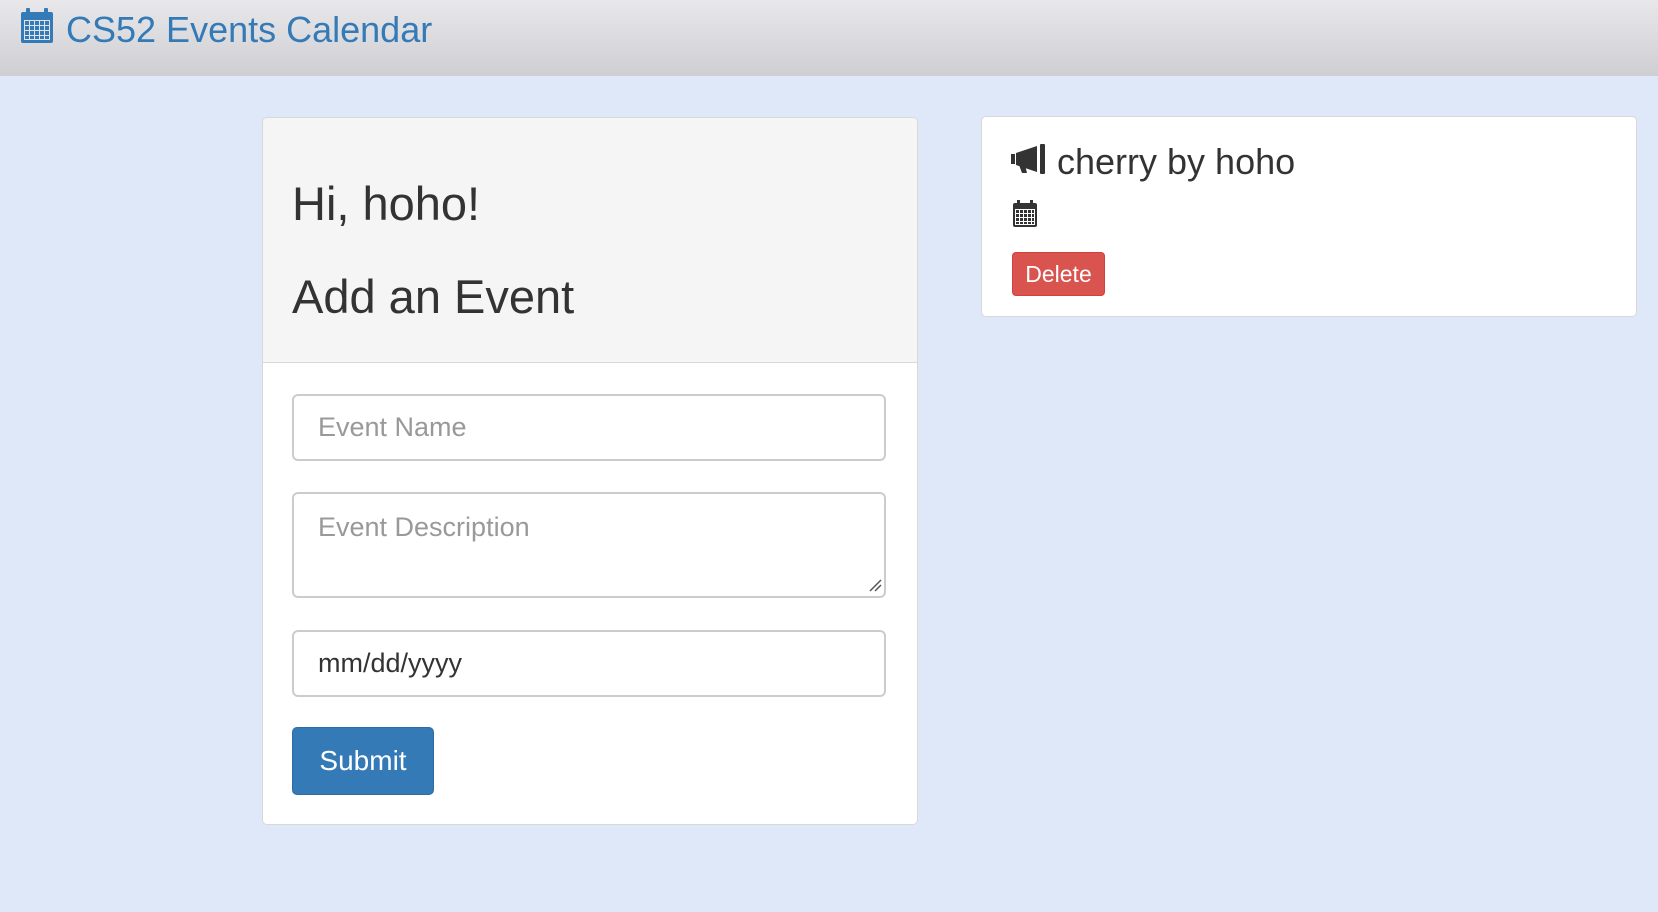 This screenshot has height=912, width=1658. I want to click on brand-link: CS52 Events Calendar, so click(226, 30).